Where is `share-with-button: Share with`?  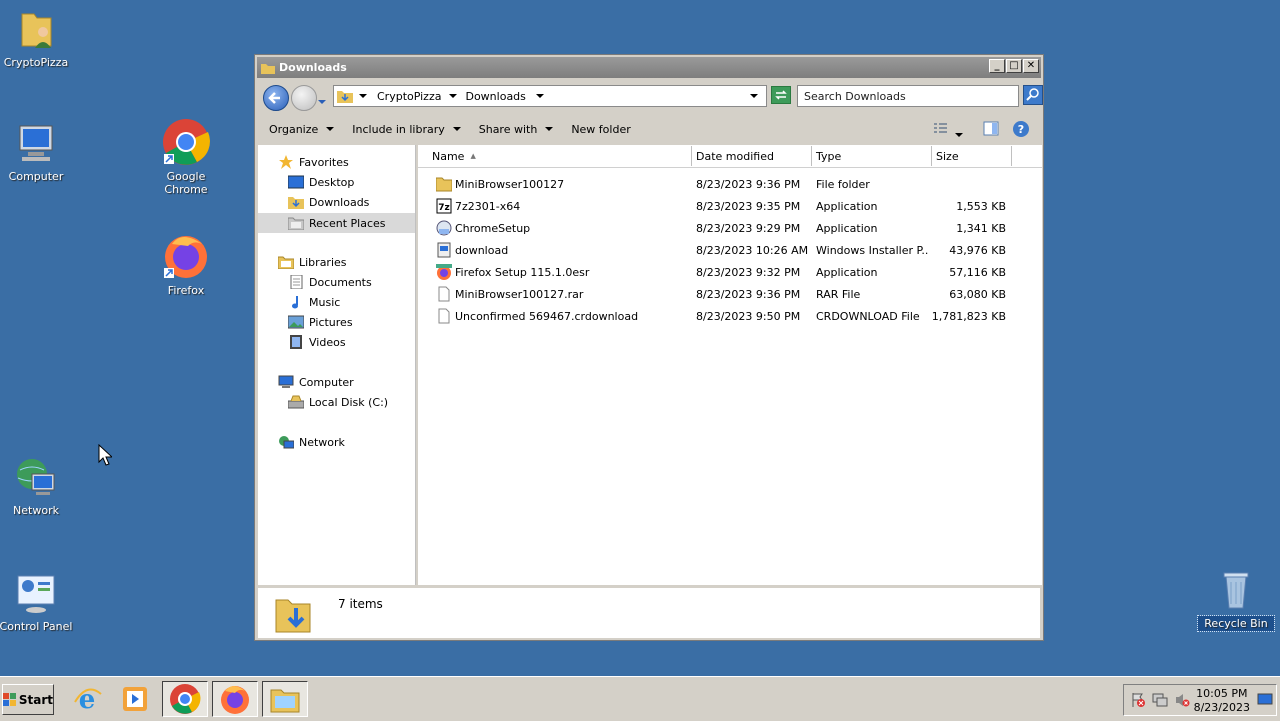
share-with-button: Share with is located at coordinates (516, 129).